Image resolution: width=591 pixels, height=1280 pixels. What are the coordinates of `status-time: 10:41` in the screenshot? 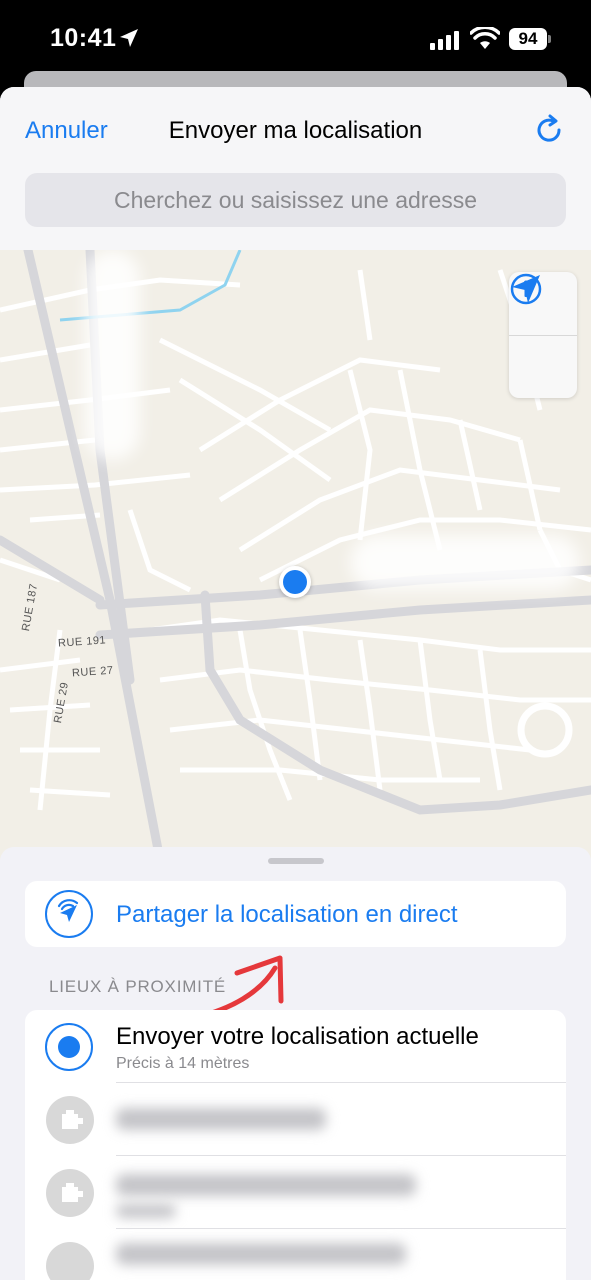 It's located at (83, 38).